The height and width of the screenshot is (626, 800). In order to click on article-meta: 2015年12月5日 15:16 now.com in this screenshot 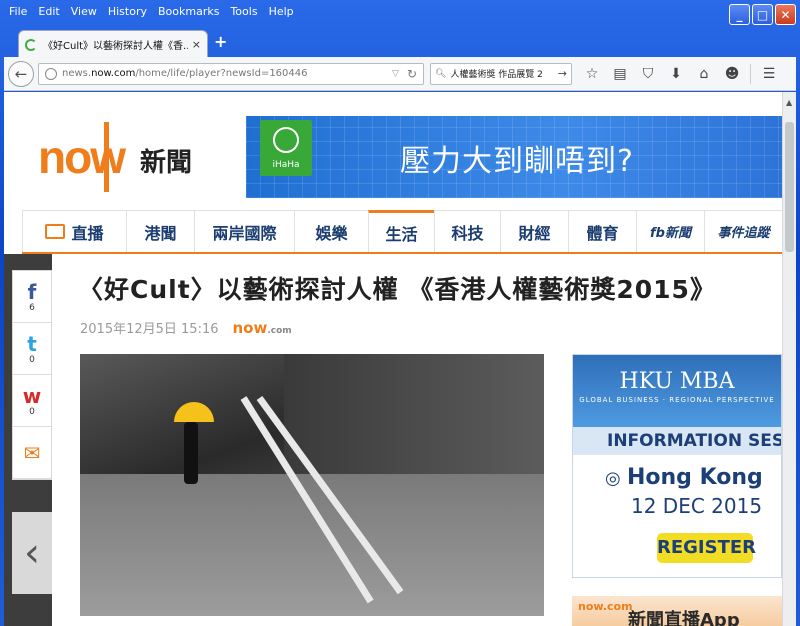, I will do `click(186, 328)`.